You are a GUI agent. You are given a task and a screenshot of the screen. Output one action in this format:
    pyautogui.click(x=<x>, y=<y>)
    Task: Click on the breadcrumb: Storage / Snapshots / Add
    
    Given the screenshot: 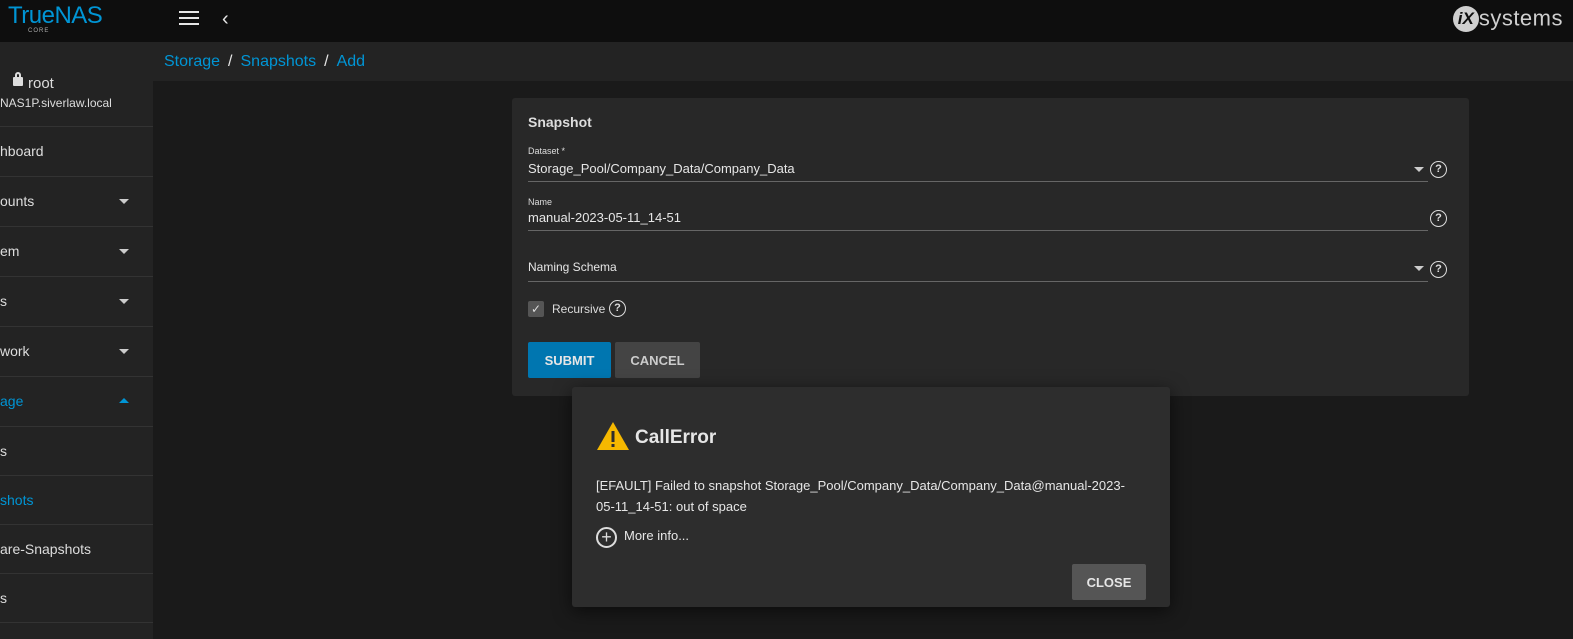 What is the action you would take?
    pyautogui.click(x=264, y=62)
    